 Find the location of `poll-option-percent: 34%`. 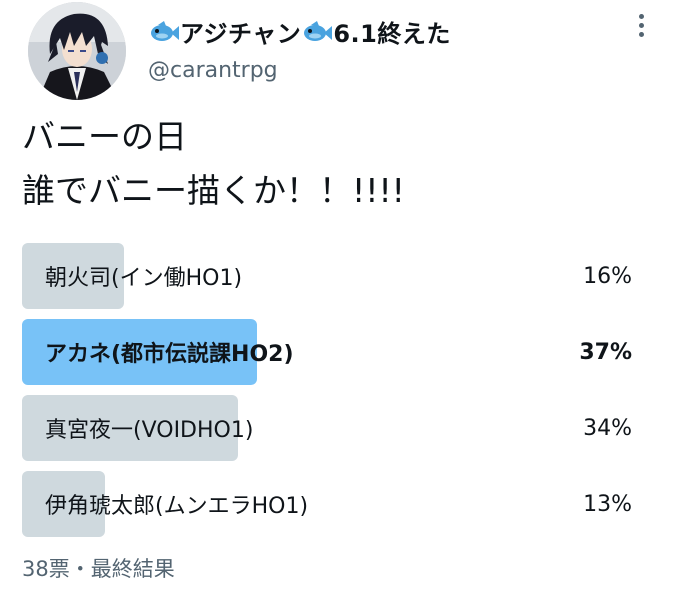

poll-option-percent: 34% is located at coordinates (607, 428).